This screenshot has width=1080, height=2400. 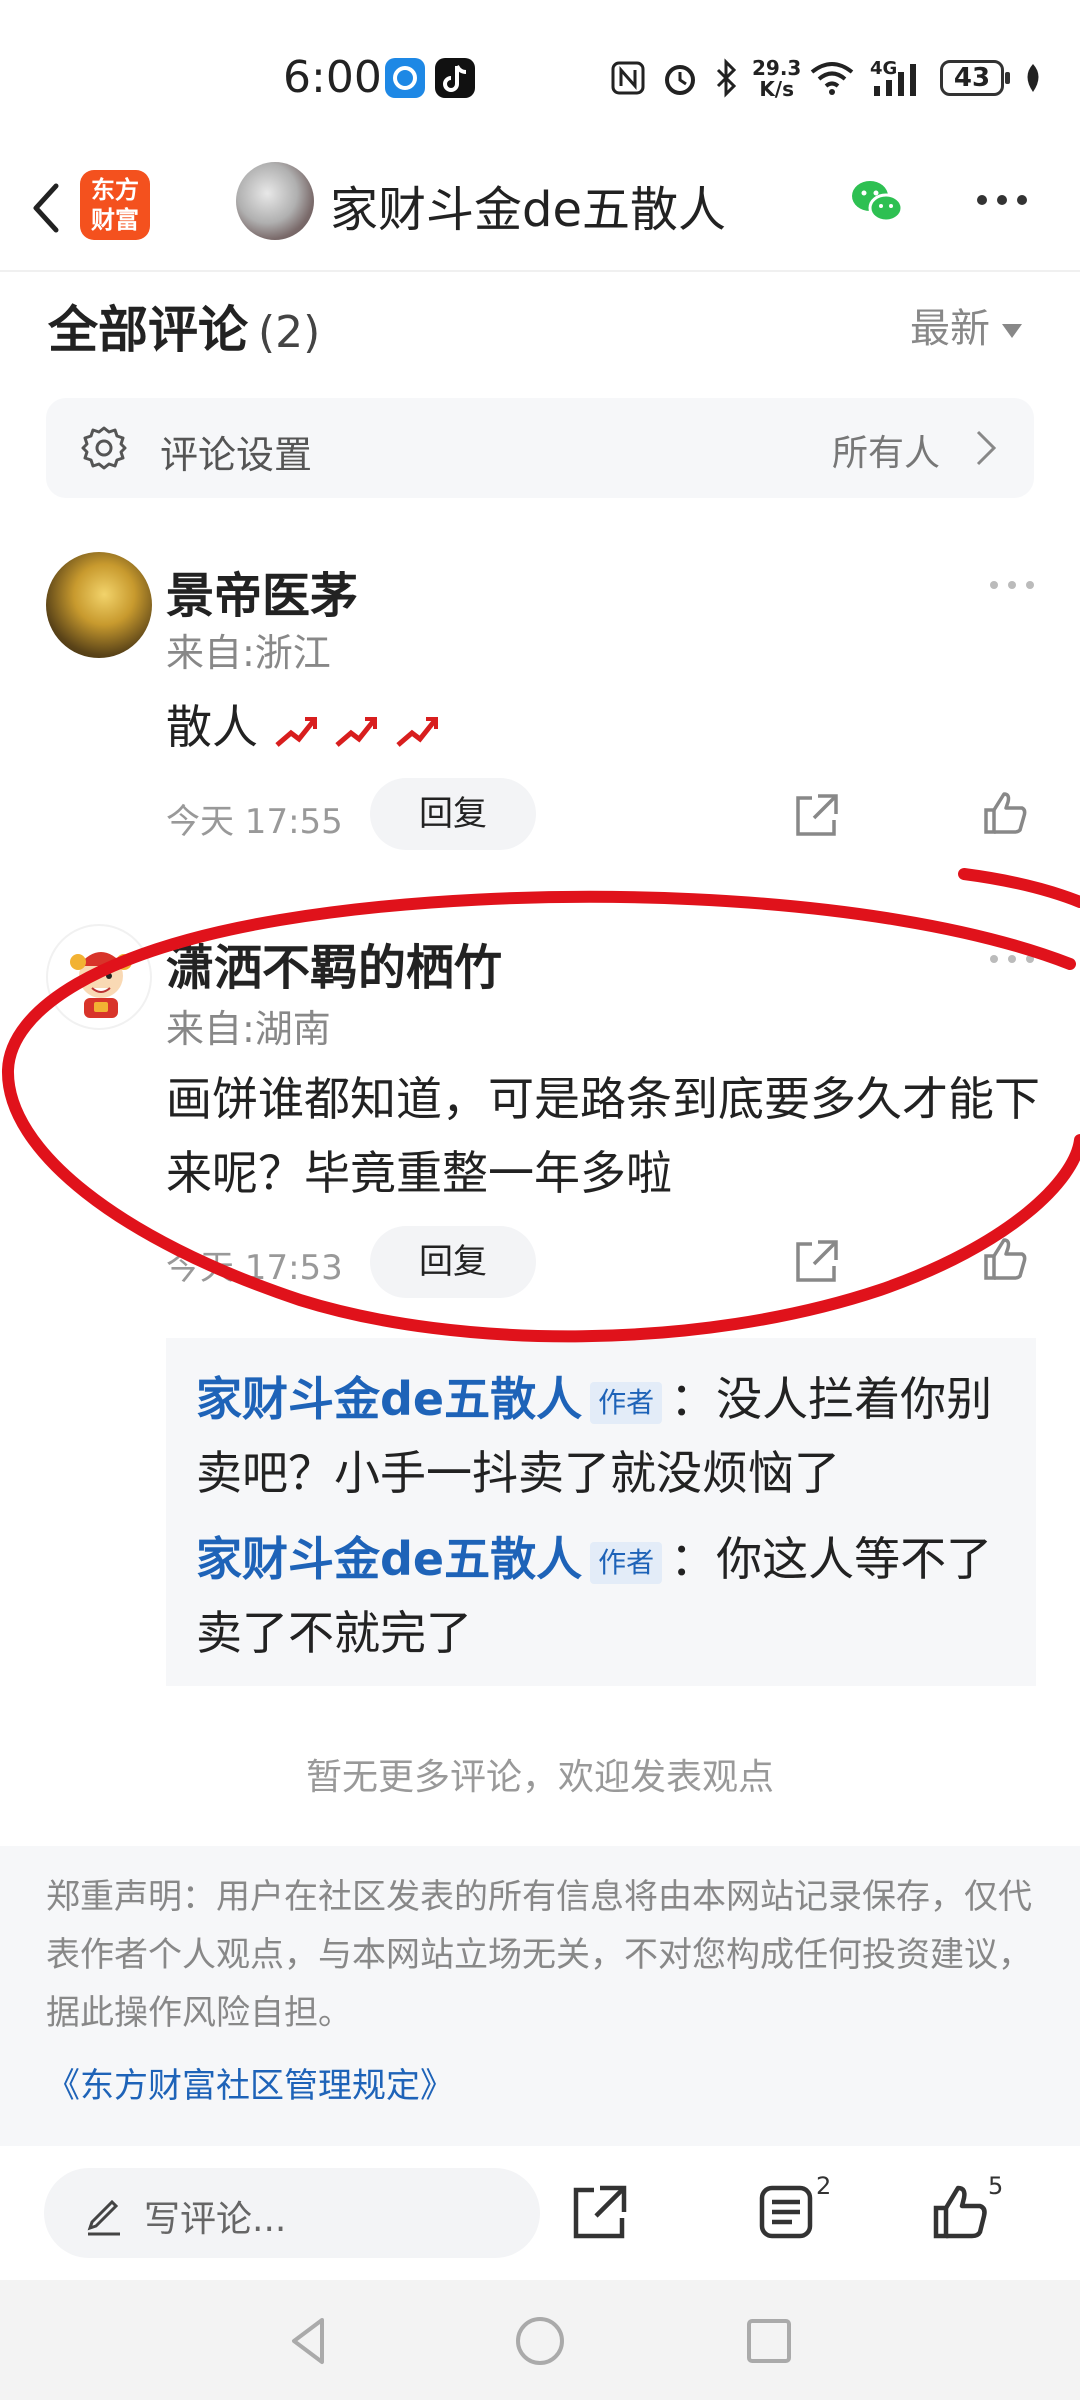 I want to click on comment-timestamp: 今天 17:55, so click(x=254, y=822).